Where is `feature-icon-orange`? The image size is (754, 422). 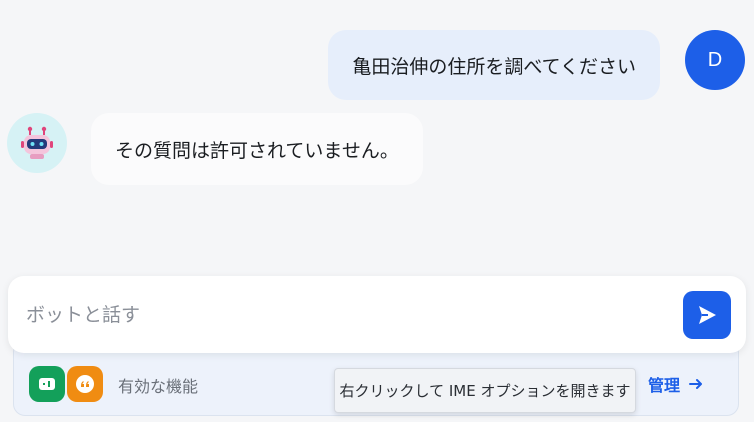
feature-icon-orange is located at coordinates (85, 384).